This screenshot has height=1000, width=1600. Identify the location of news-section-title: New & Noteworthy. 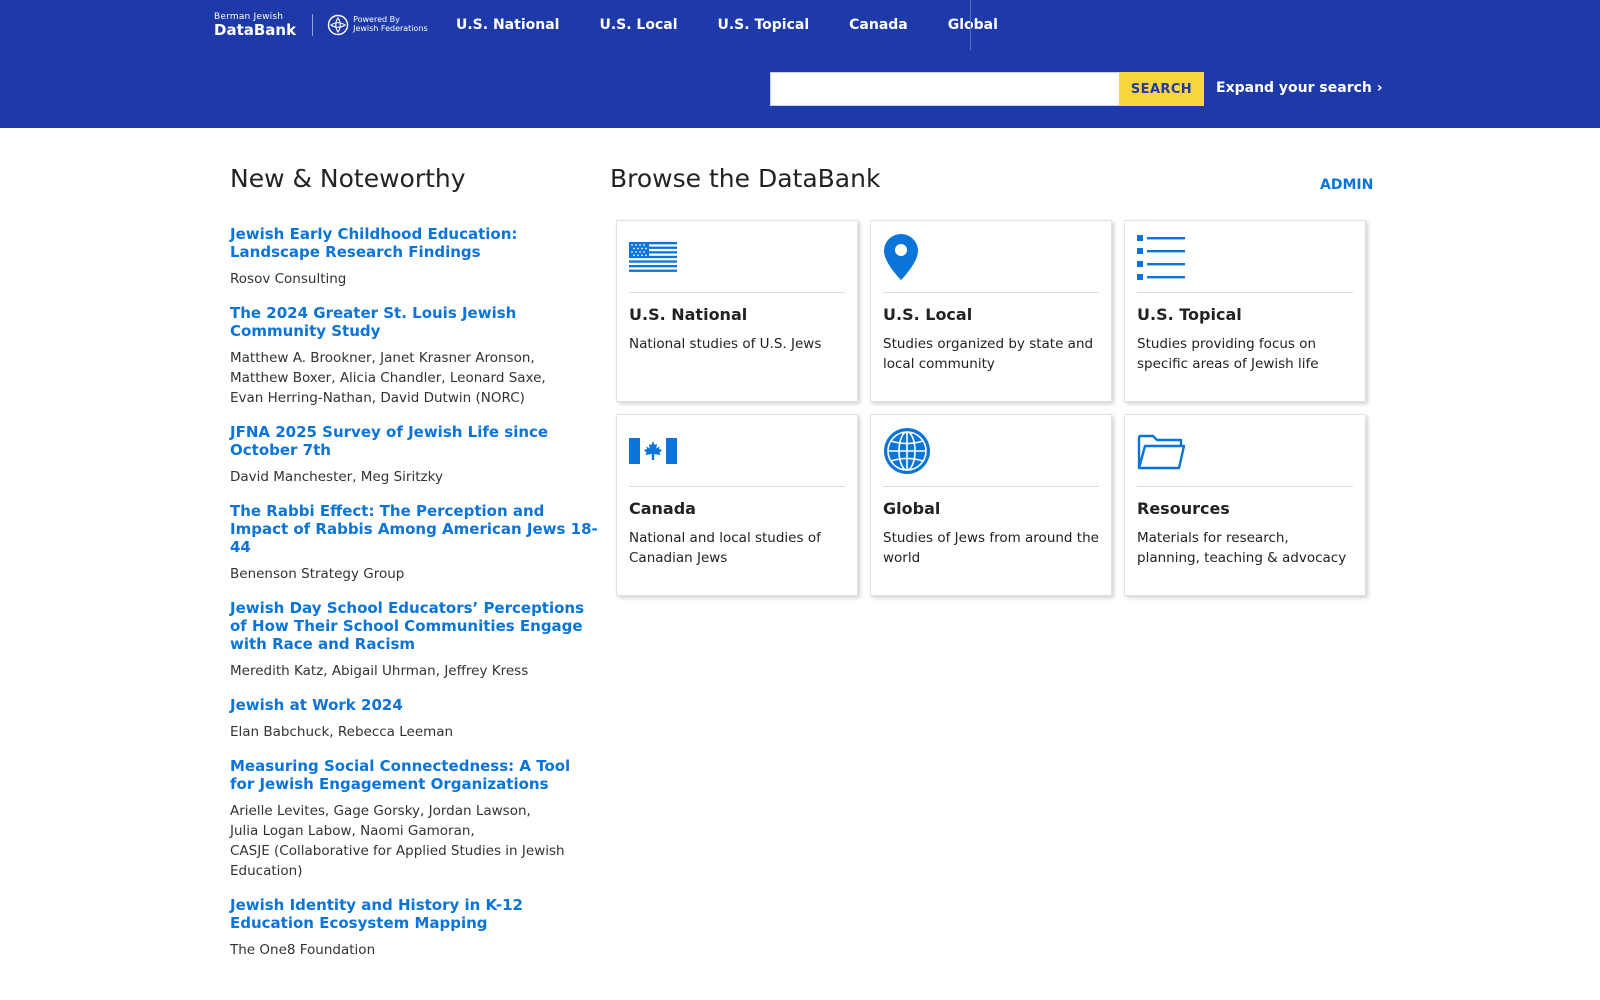
(348, 178).